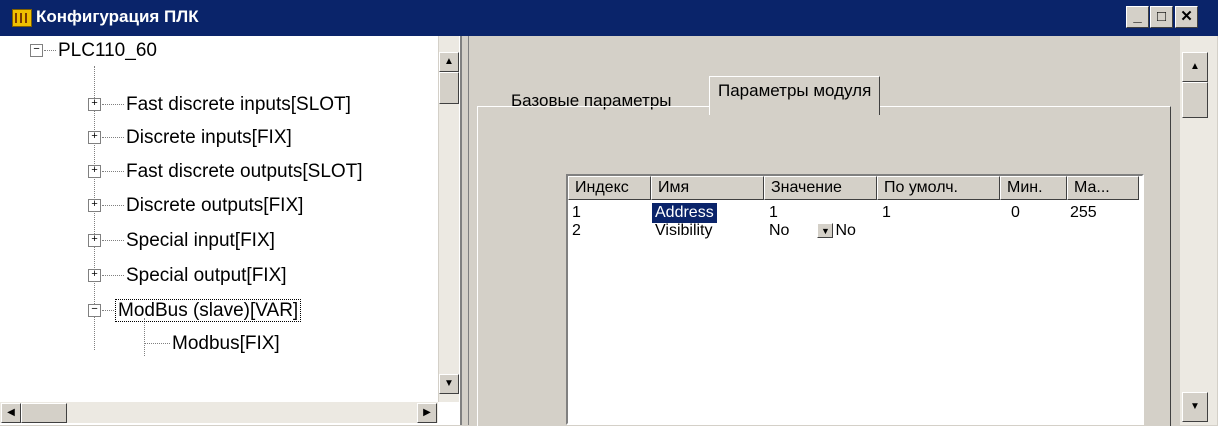  I want to click on tree-node-fast-discrete-outputs: + Fast discrete outputs[SLOT], so click(225, 172).